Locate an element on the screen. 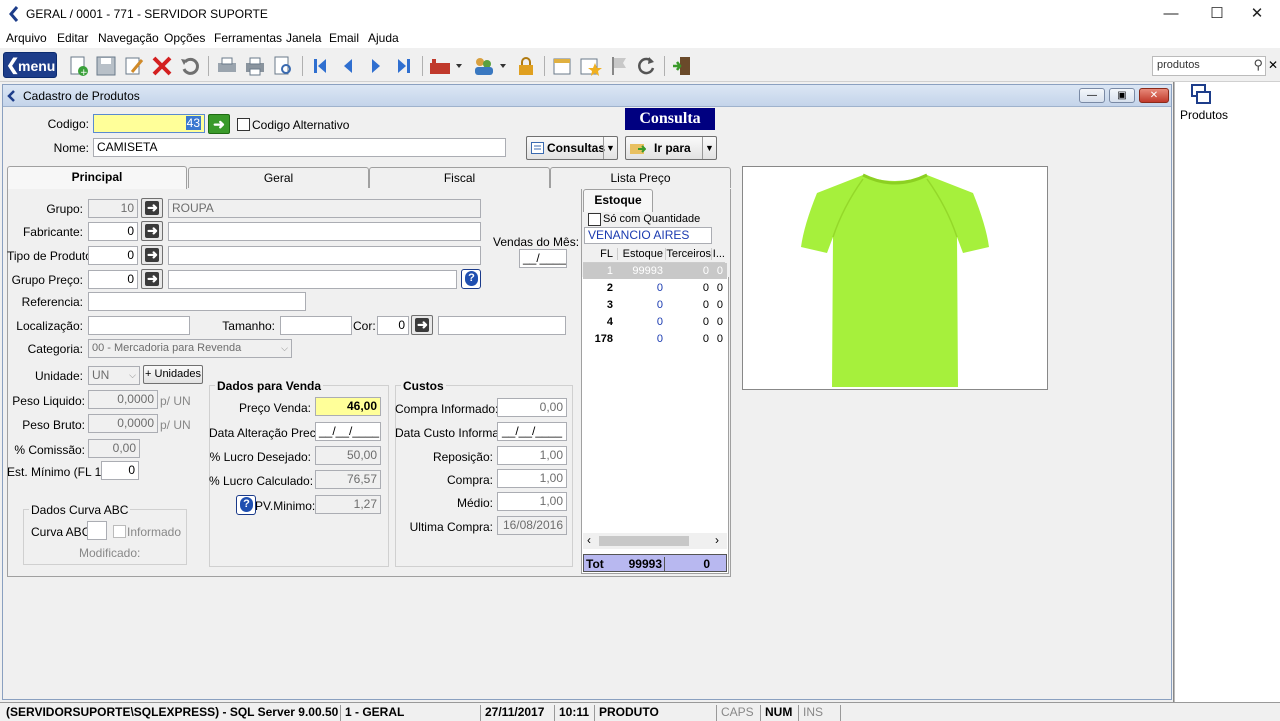  pv-minimo-help-icon is located at coordinates (246, 505).